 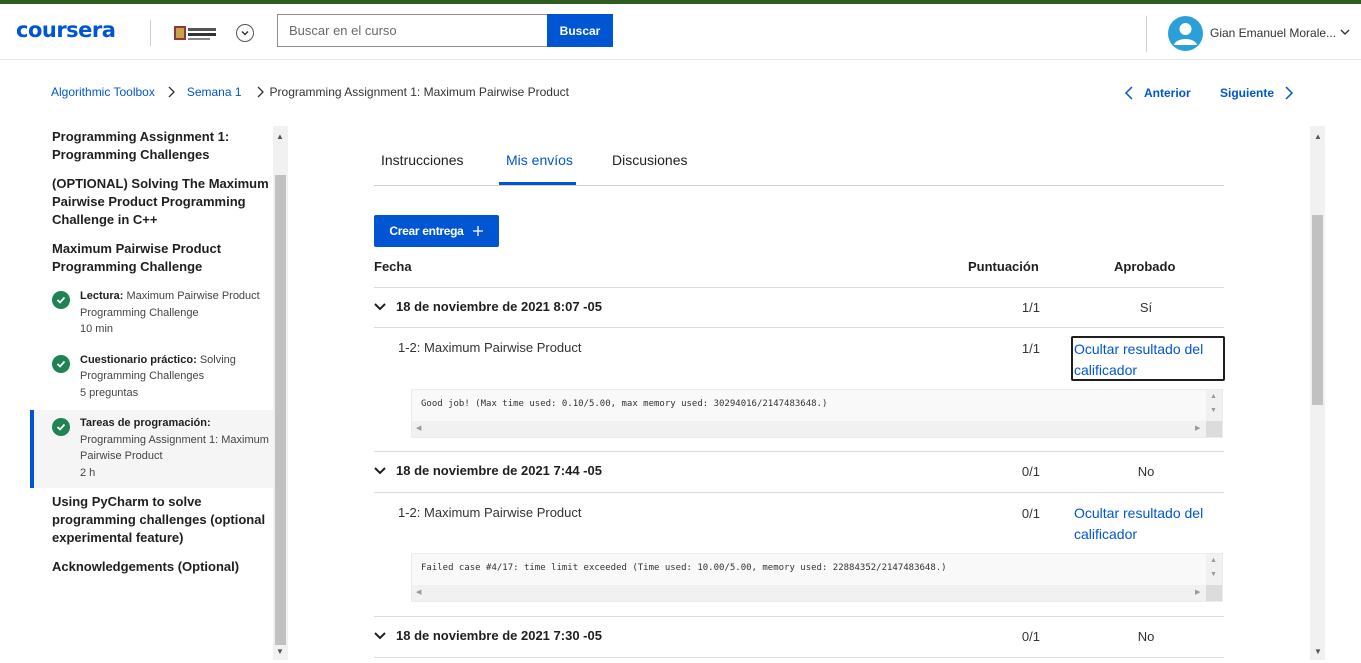 I want to click on submission-date: 18 de noviembre de 2021 7:44 -05, so click(x=499, y=470).